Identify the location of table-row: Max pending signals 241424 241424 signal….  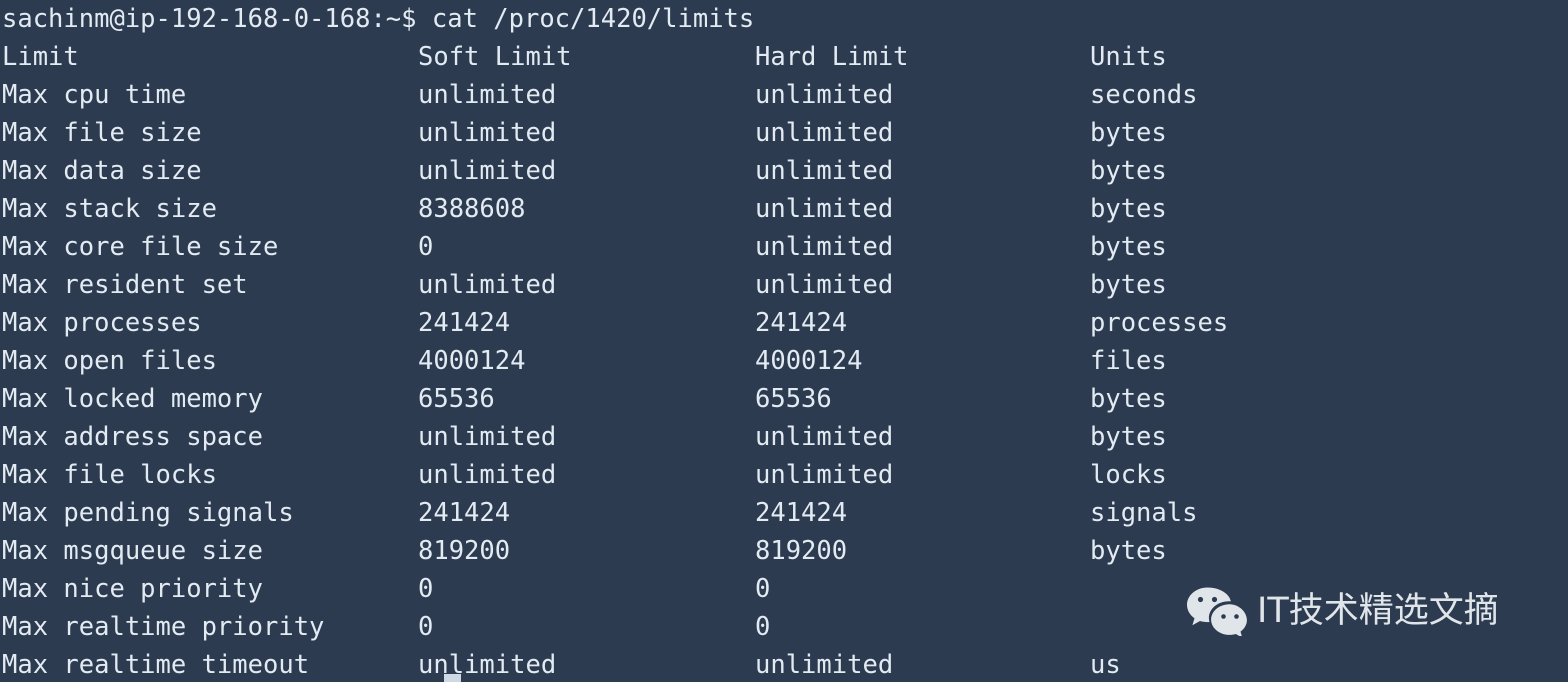
(784, 513).